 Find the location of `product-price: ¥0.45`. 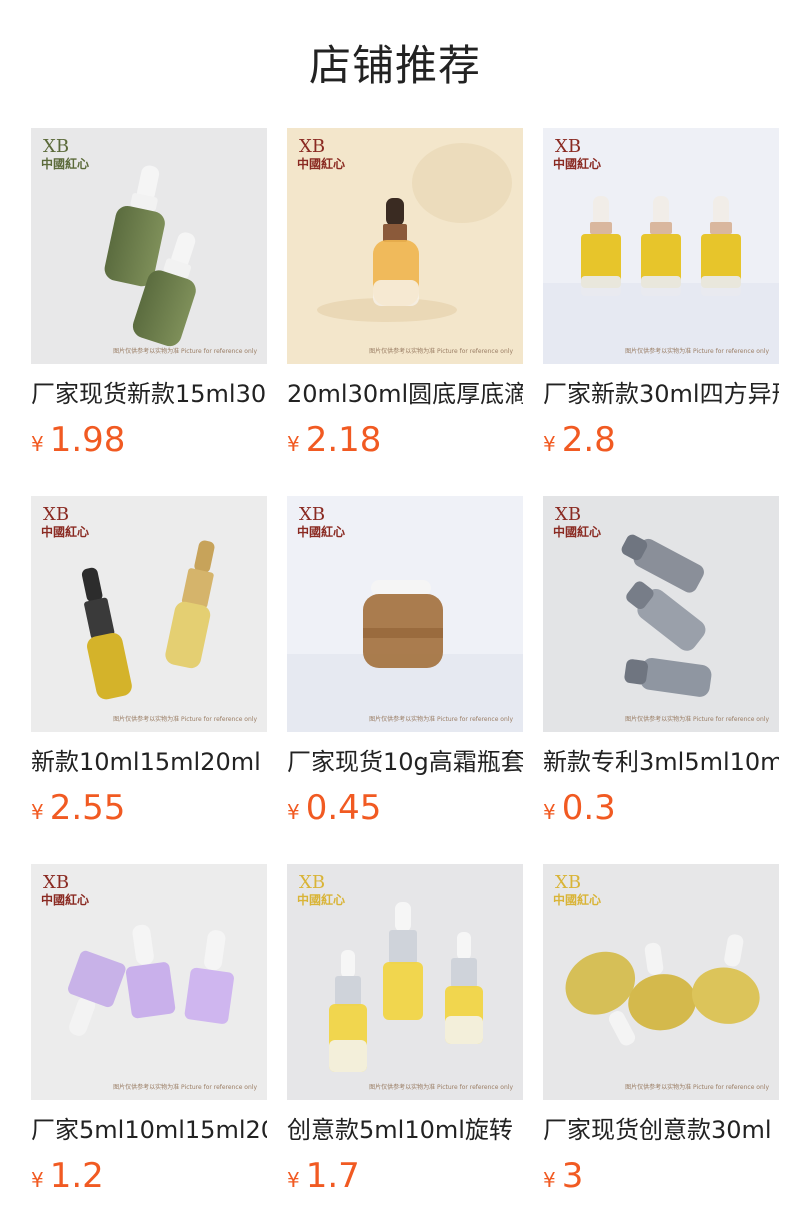

product-price: ¥0.45 is located at coordinates (405, 808).